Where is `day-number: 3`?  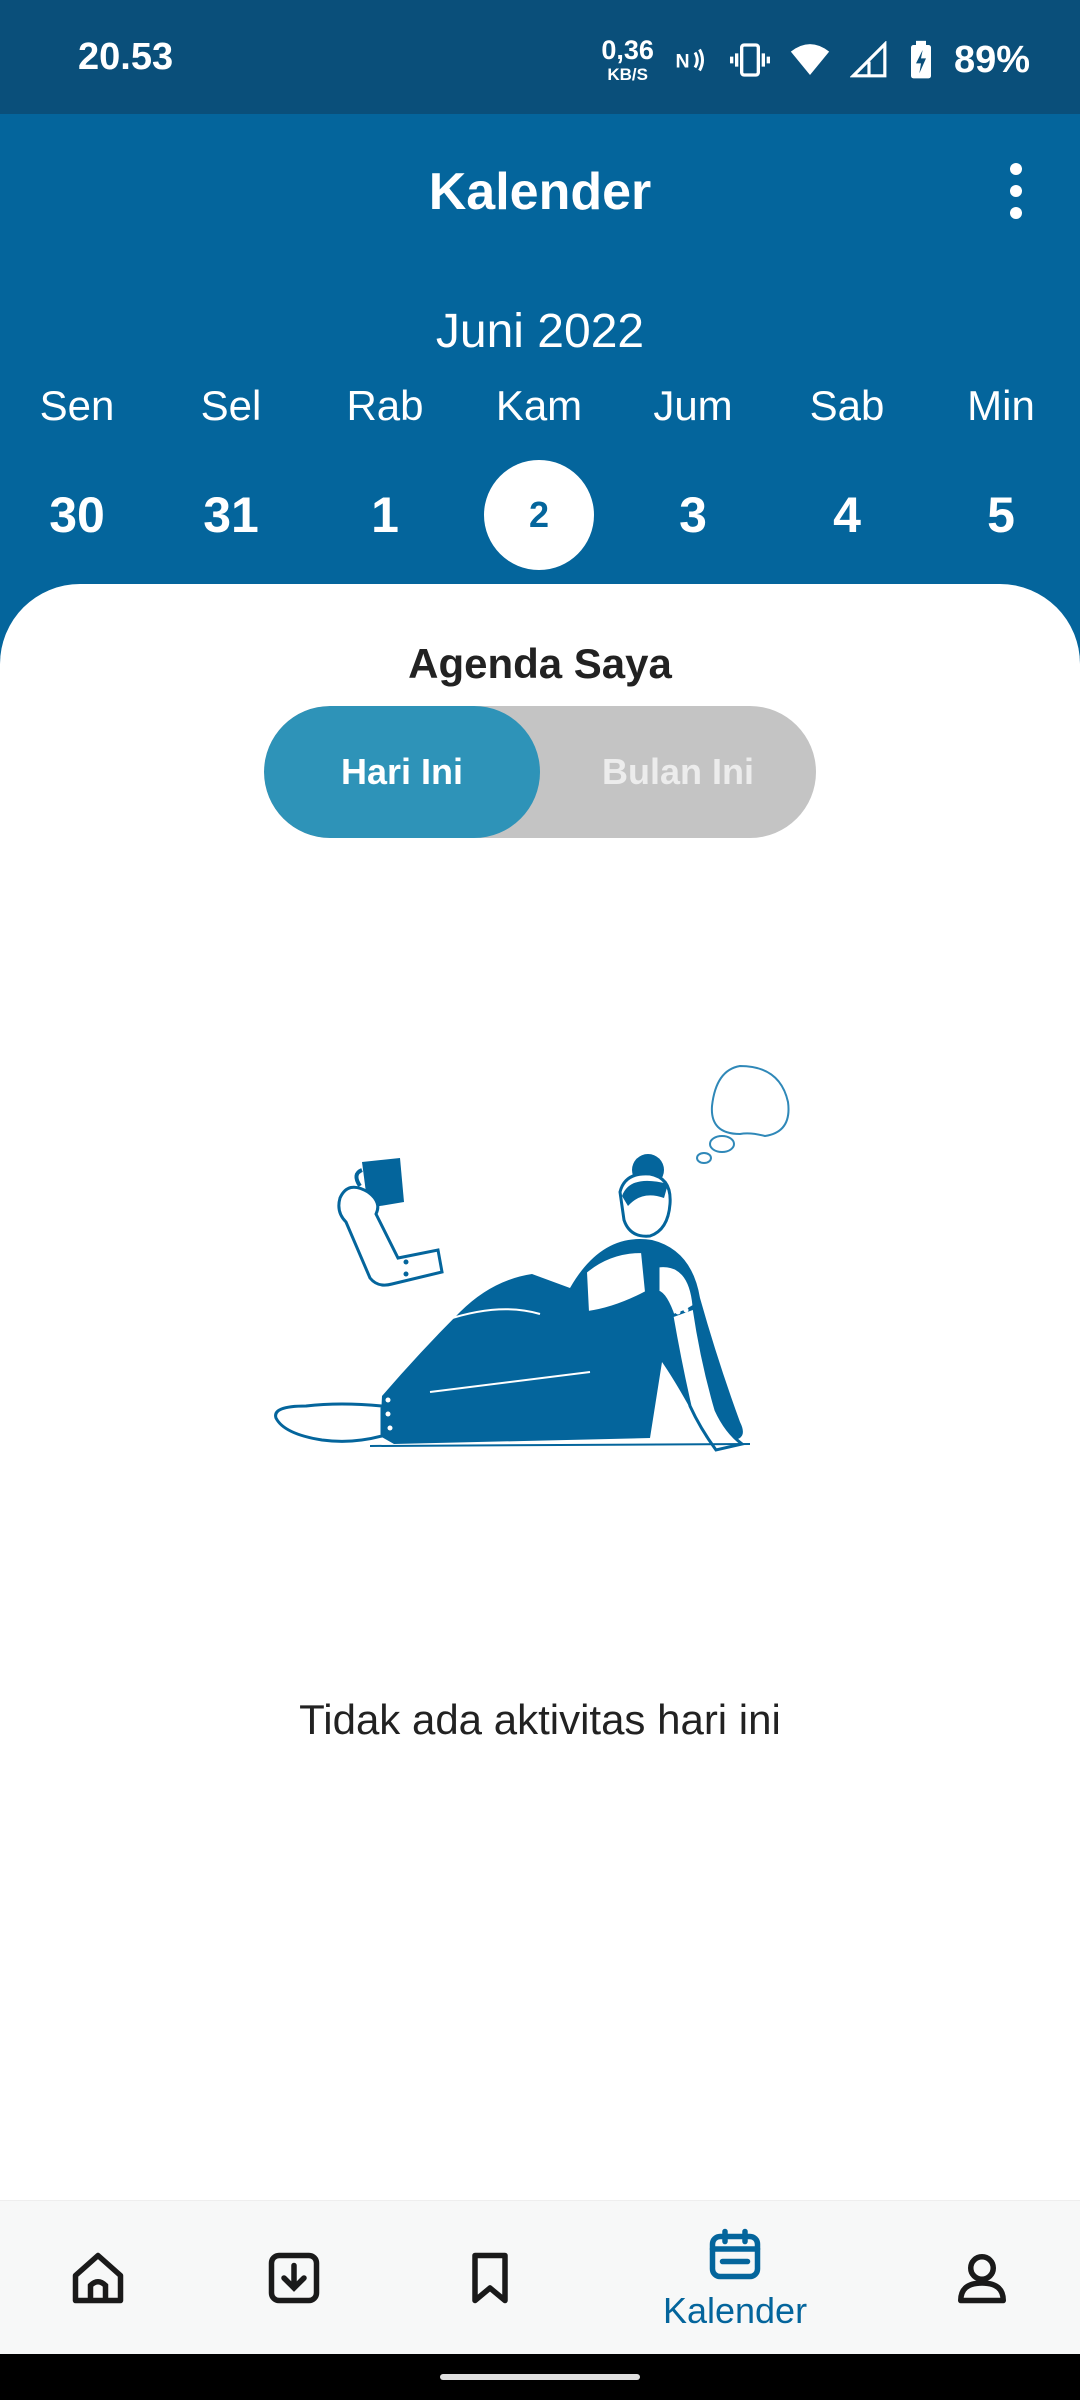 day-number: 3 is located at coordinates (693, 515).